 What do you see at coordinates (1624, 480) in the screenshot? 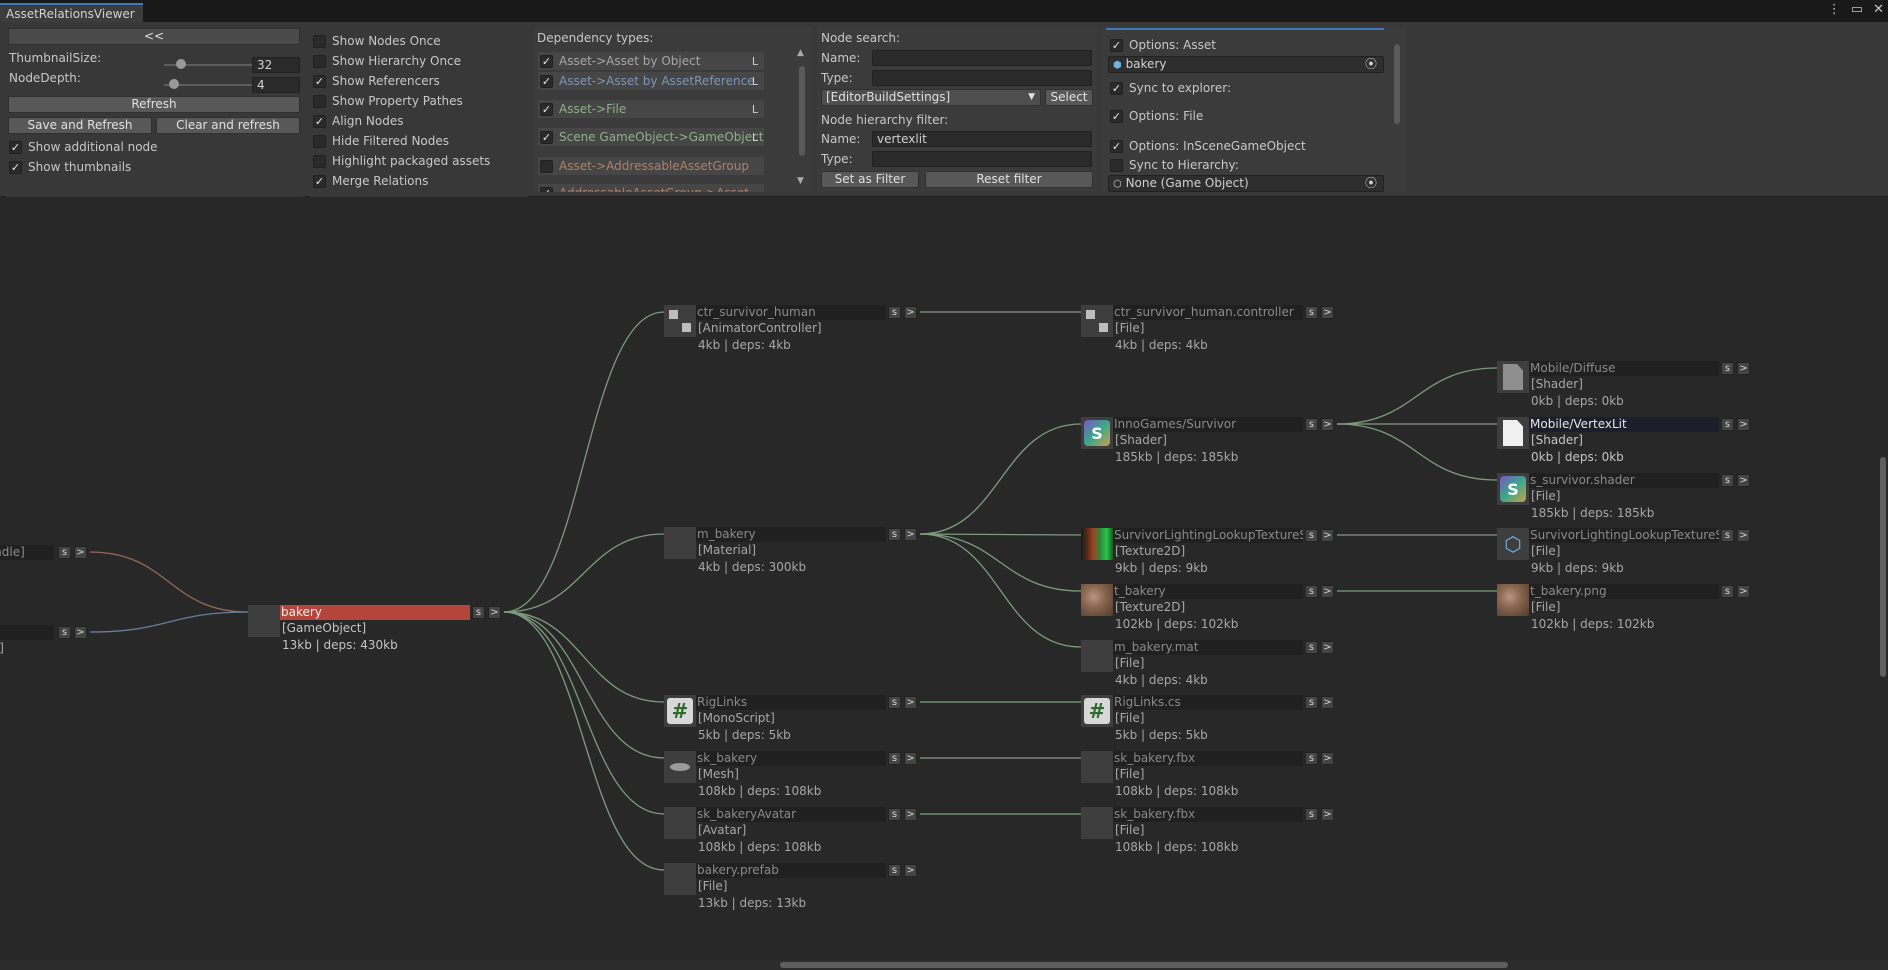
I see `node-title: s_survivor.shader` at bounding box center [1624, 480].